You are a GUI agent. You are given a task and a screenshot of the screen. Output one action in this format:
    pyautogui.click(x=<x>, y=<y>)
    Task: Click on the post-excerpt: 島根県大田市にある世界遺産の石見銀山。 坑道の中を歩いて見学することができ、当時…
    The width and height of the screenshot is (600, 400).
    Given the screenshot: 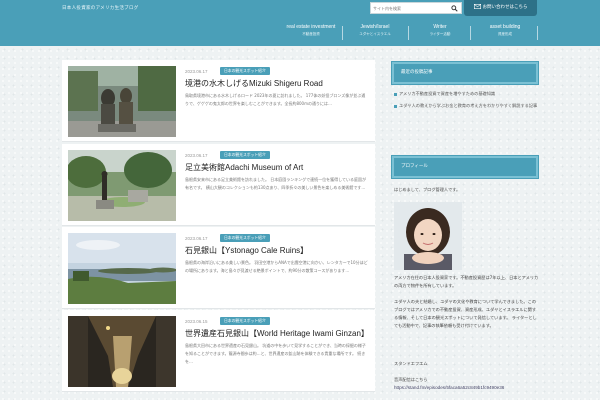 What is the action you would take?
    pyautogui.click(x=275, y=353)
    